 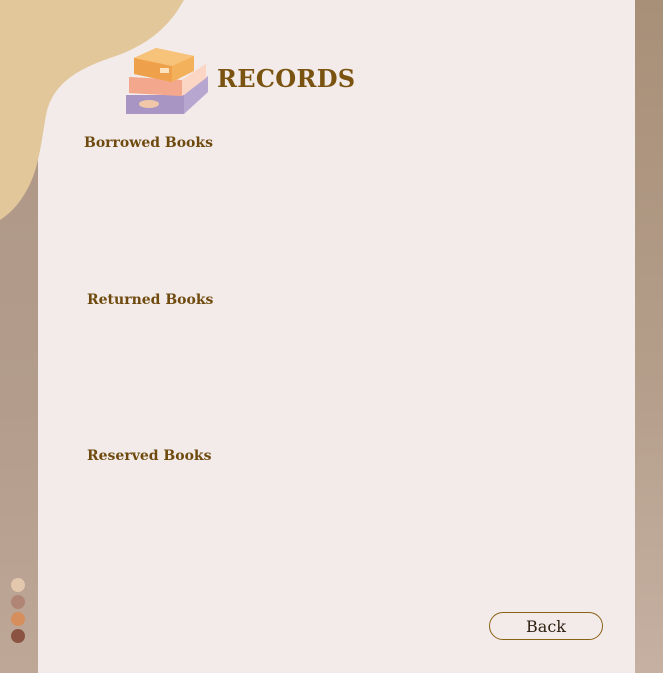 I want to click on borrowed-books-list, so click(x=340, y=220).